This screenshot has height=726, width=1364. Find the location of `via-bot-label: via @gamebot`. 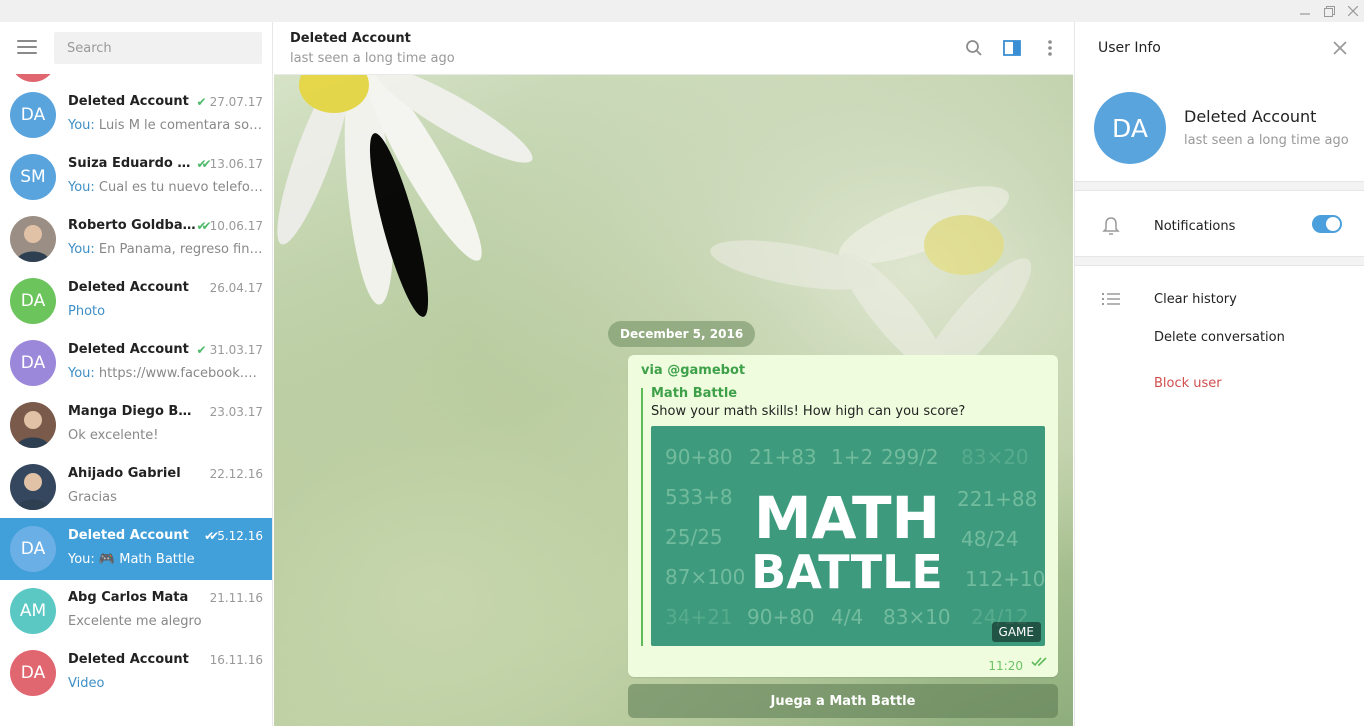

via-bot-label: via @gamebot is located at coordinates (693, 370).